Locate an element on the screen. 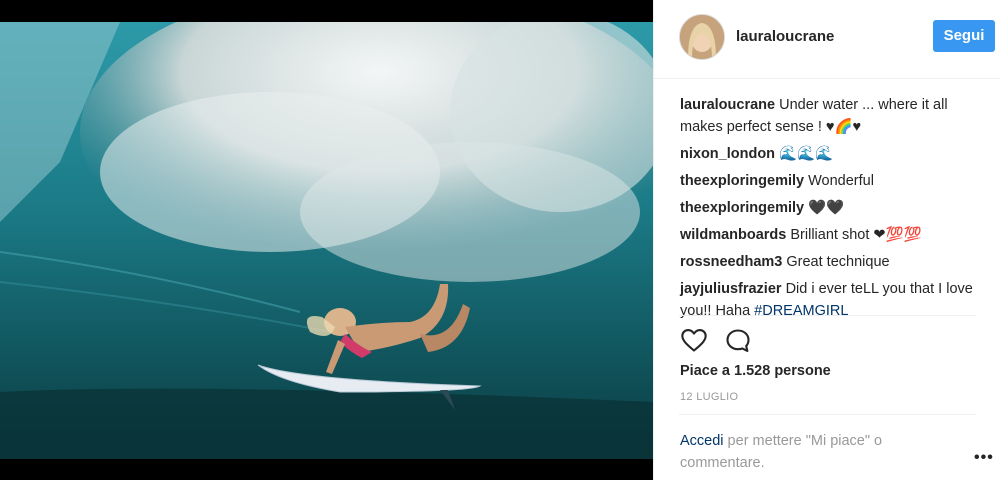  more-options-icon: ••• is located at coordinates (984, 457).